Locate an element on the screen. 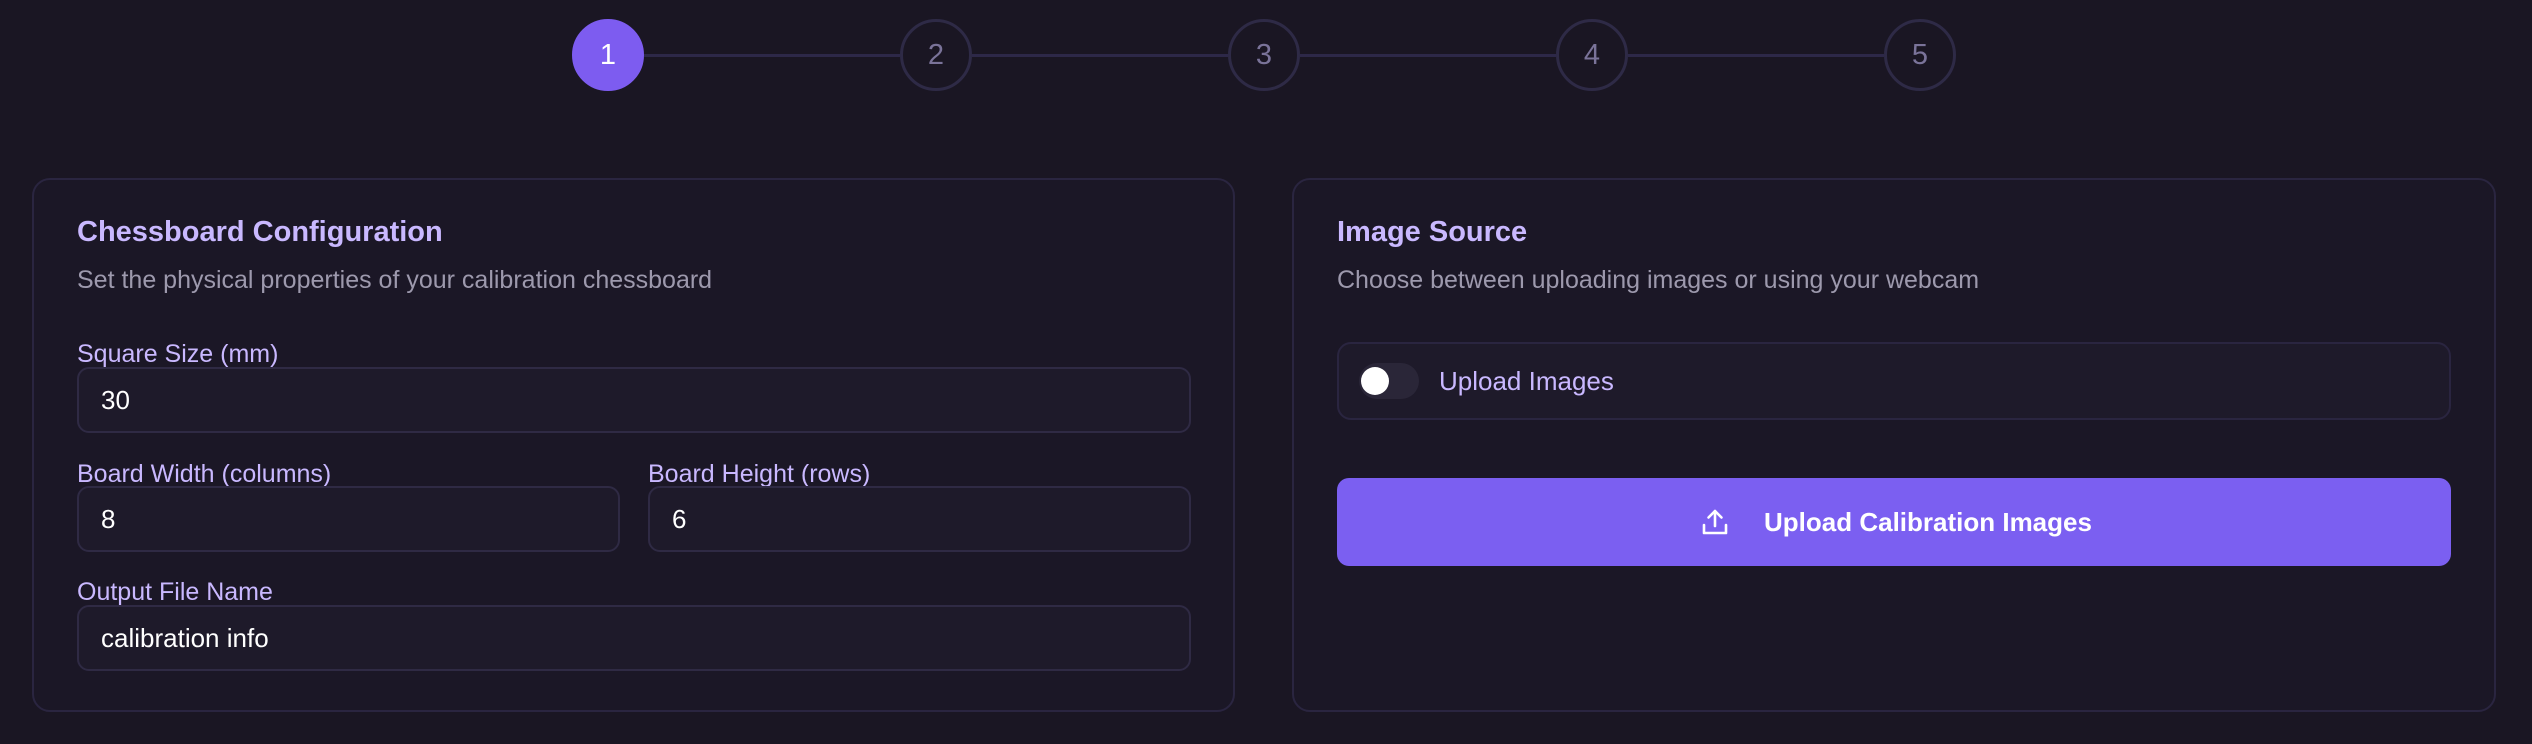 Image resolution: width=2532 pixels, height=744 pixels. step-1: 1 is located at coordinates (608, 55).